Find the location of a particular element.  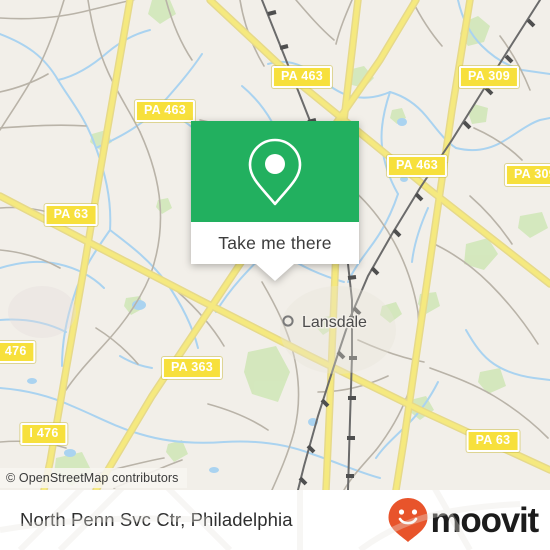

callout-action-panel: Take me there is located at coordinates (275, 243).